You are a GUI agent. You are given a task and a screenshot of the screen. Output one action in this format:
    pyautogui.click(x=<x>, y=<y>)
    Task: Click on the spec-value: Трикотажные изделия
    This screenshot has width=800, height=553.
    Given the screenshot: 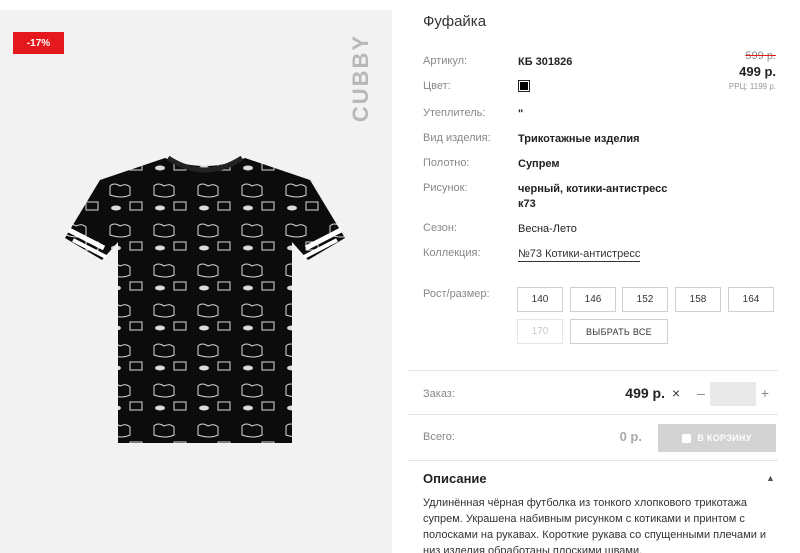 What is the action you would take?
    pyautogui.click(x=579, y=139)
    